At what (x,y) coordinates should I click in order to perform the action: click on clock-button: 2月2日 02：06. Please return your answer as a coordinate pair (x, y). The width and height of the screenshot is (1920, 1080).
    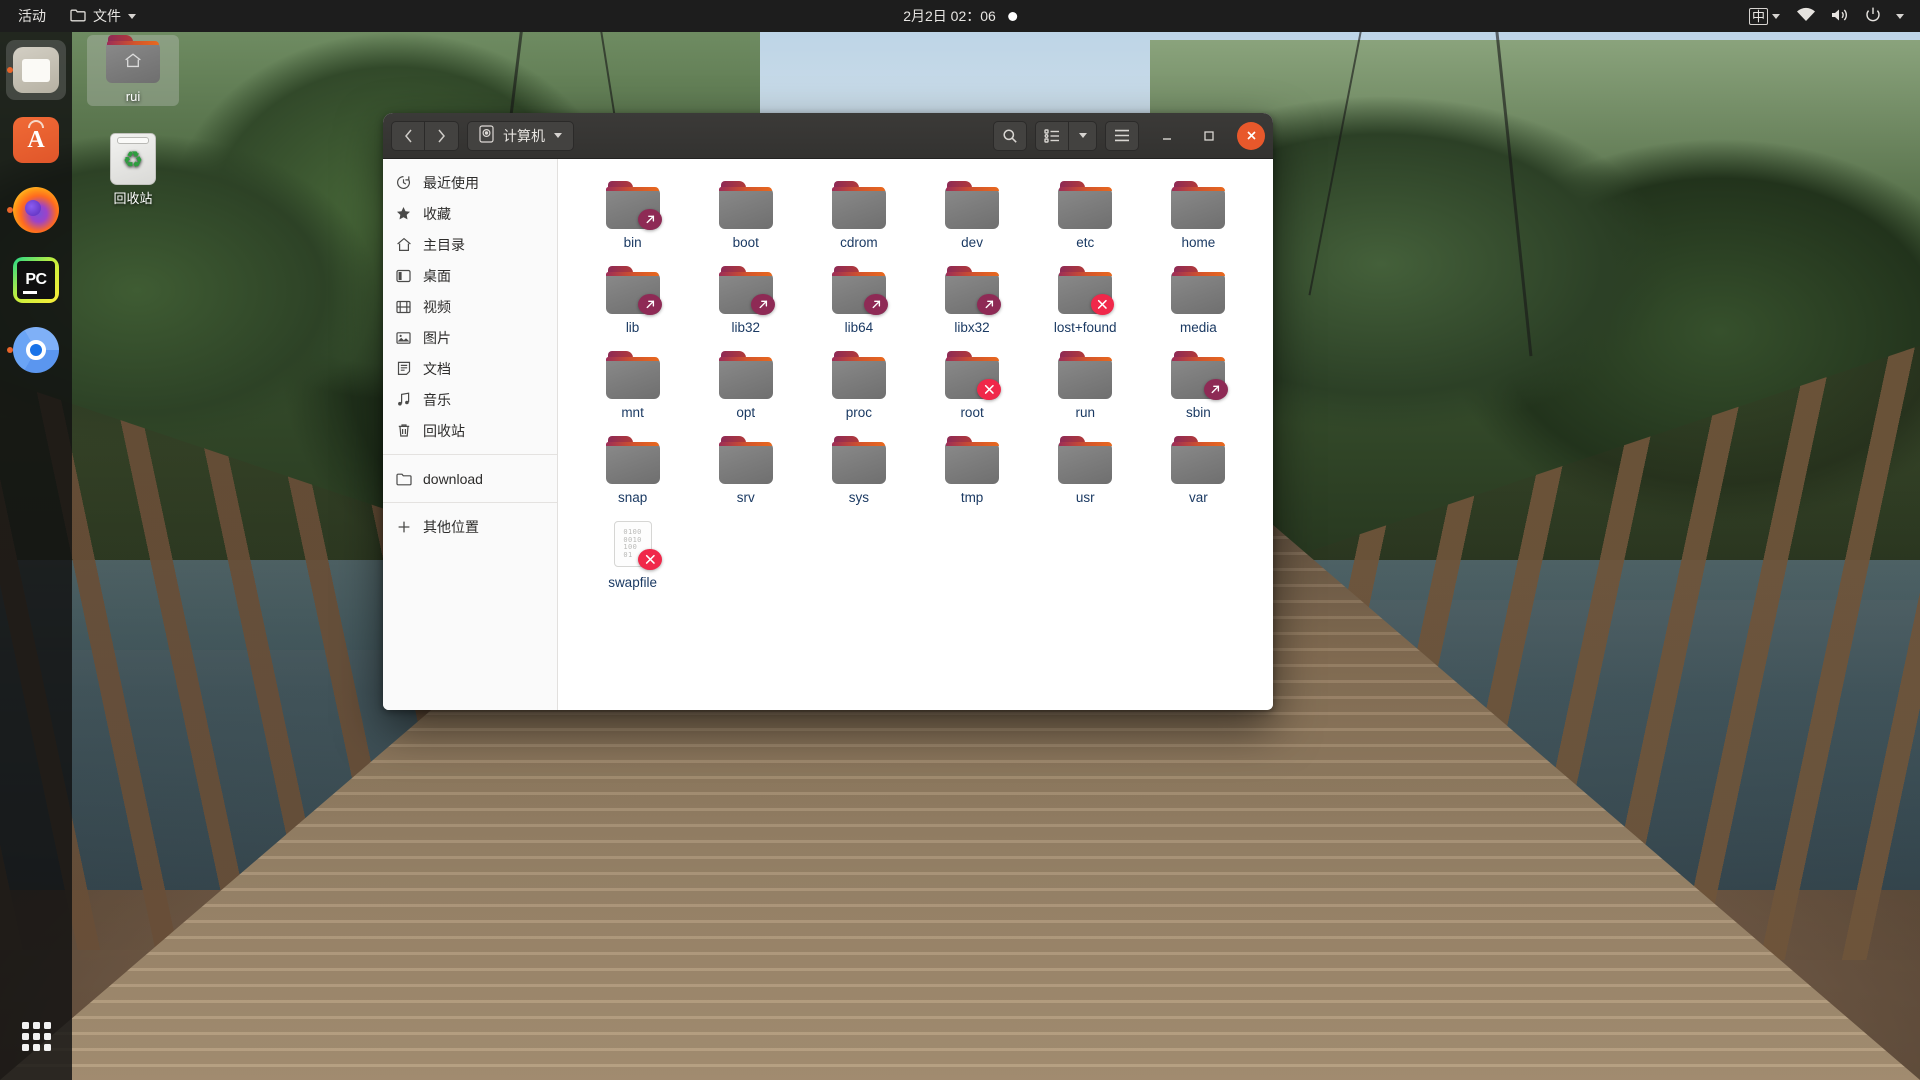
    Looking at the image, I should click on (960, 16).